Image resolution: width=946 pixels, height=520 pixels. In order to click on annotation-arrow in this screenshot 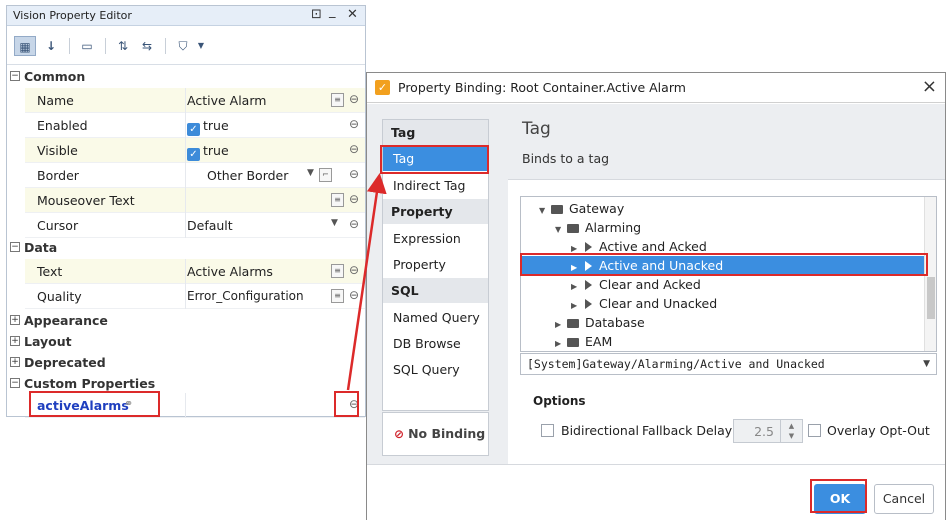, I will do `click(366, 282)`.